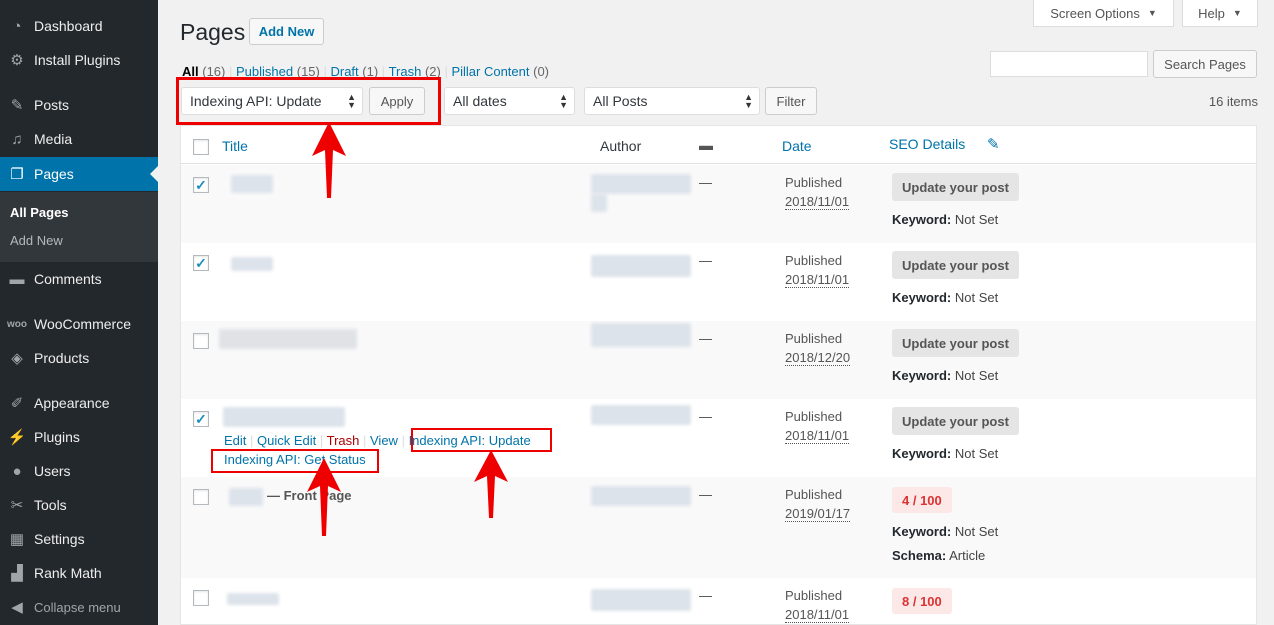 The height and width of the screenshot is (625, 1274). I want to click on schema-info: Schema: Article, so click(939, 555).